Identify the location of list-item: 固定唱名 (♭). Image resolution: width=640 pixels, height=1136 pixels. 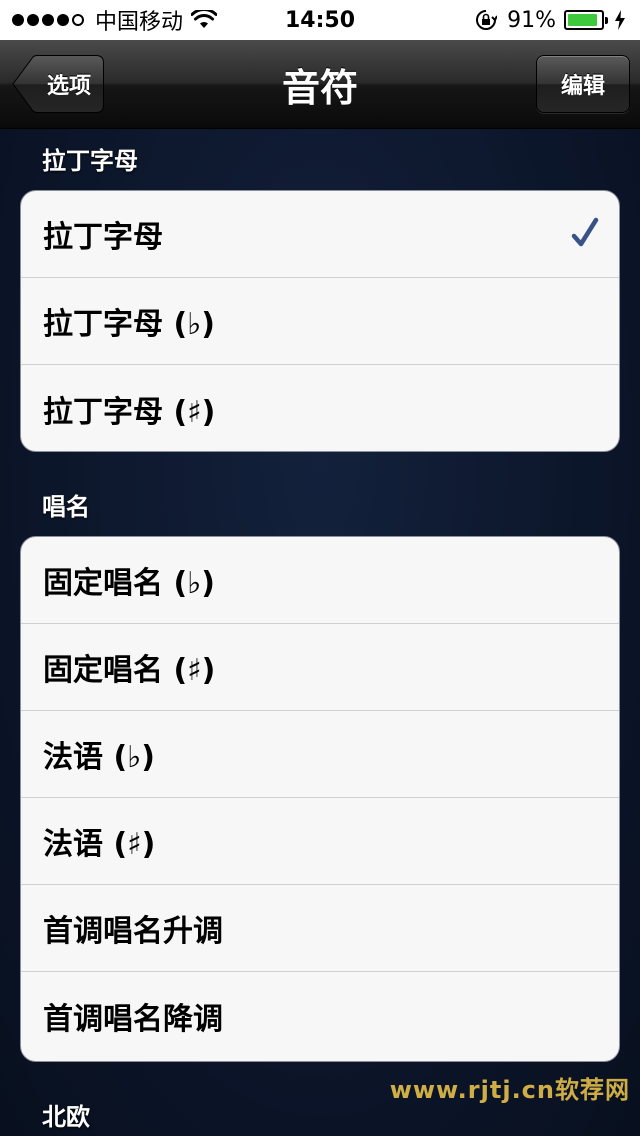
(320, 580).